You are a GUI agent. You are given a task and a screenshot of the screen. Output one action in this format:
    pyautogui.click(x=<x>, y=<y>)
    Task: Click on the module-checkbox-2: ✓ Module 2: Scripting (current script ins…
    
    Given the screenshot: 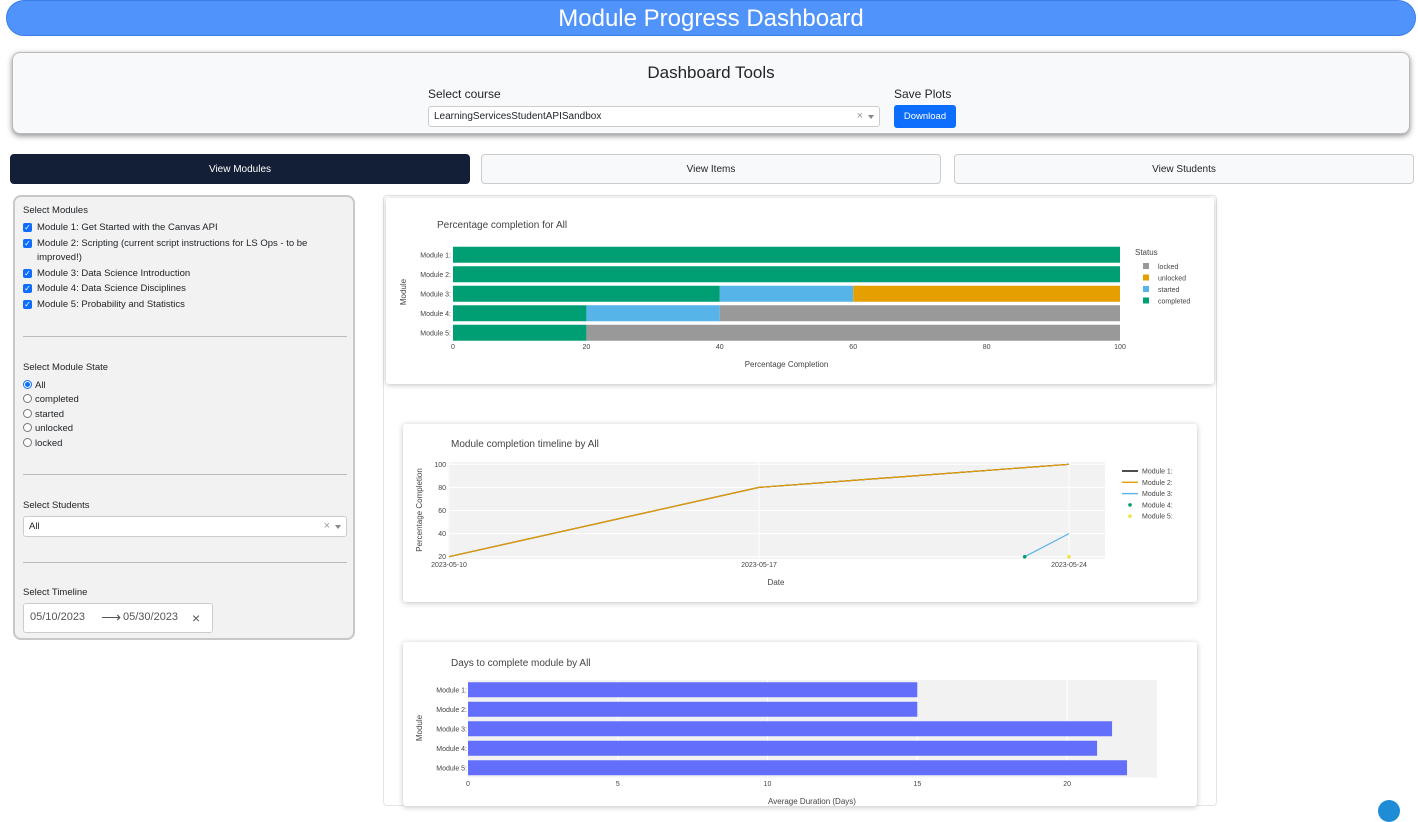 What is the action you would take?
    pyautogui.click(x=178, y=251)
    